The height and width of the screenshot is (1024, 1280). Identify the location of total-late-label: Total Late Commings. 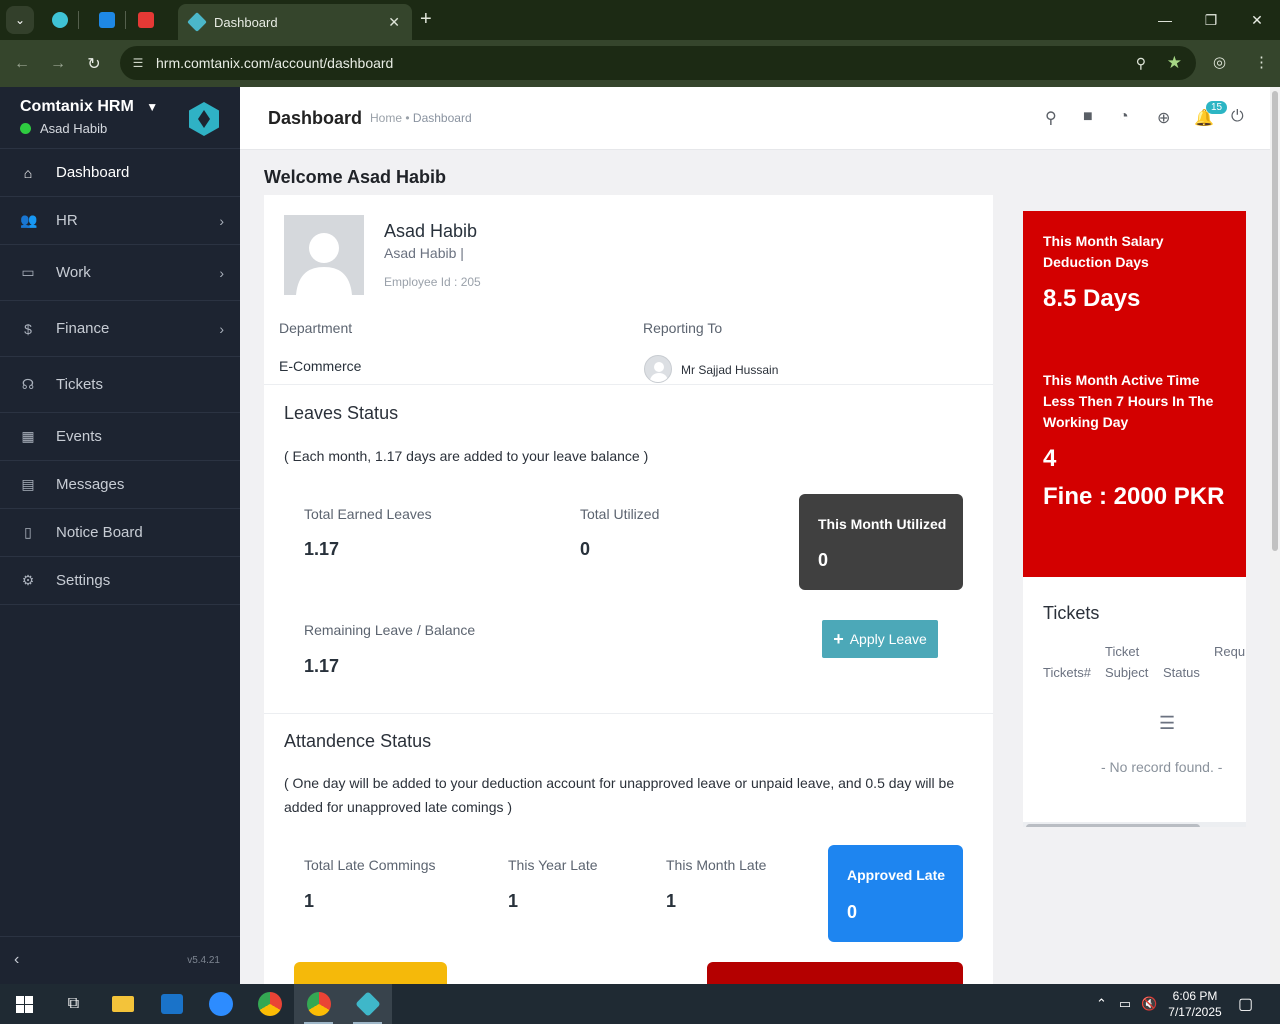
(370, 865).